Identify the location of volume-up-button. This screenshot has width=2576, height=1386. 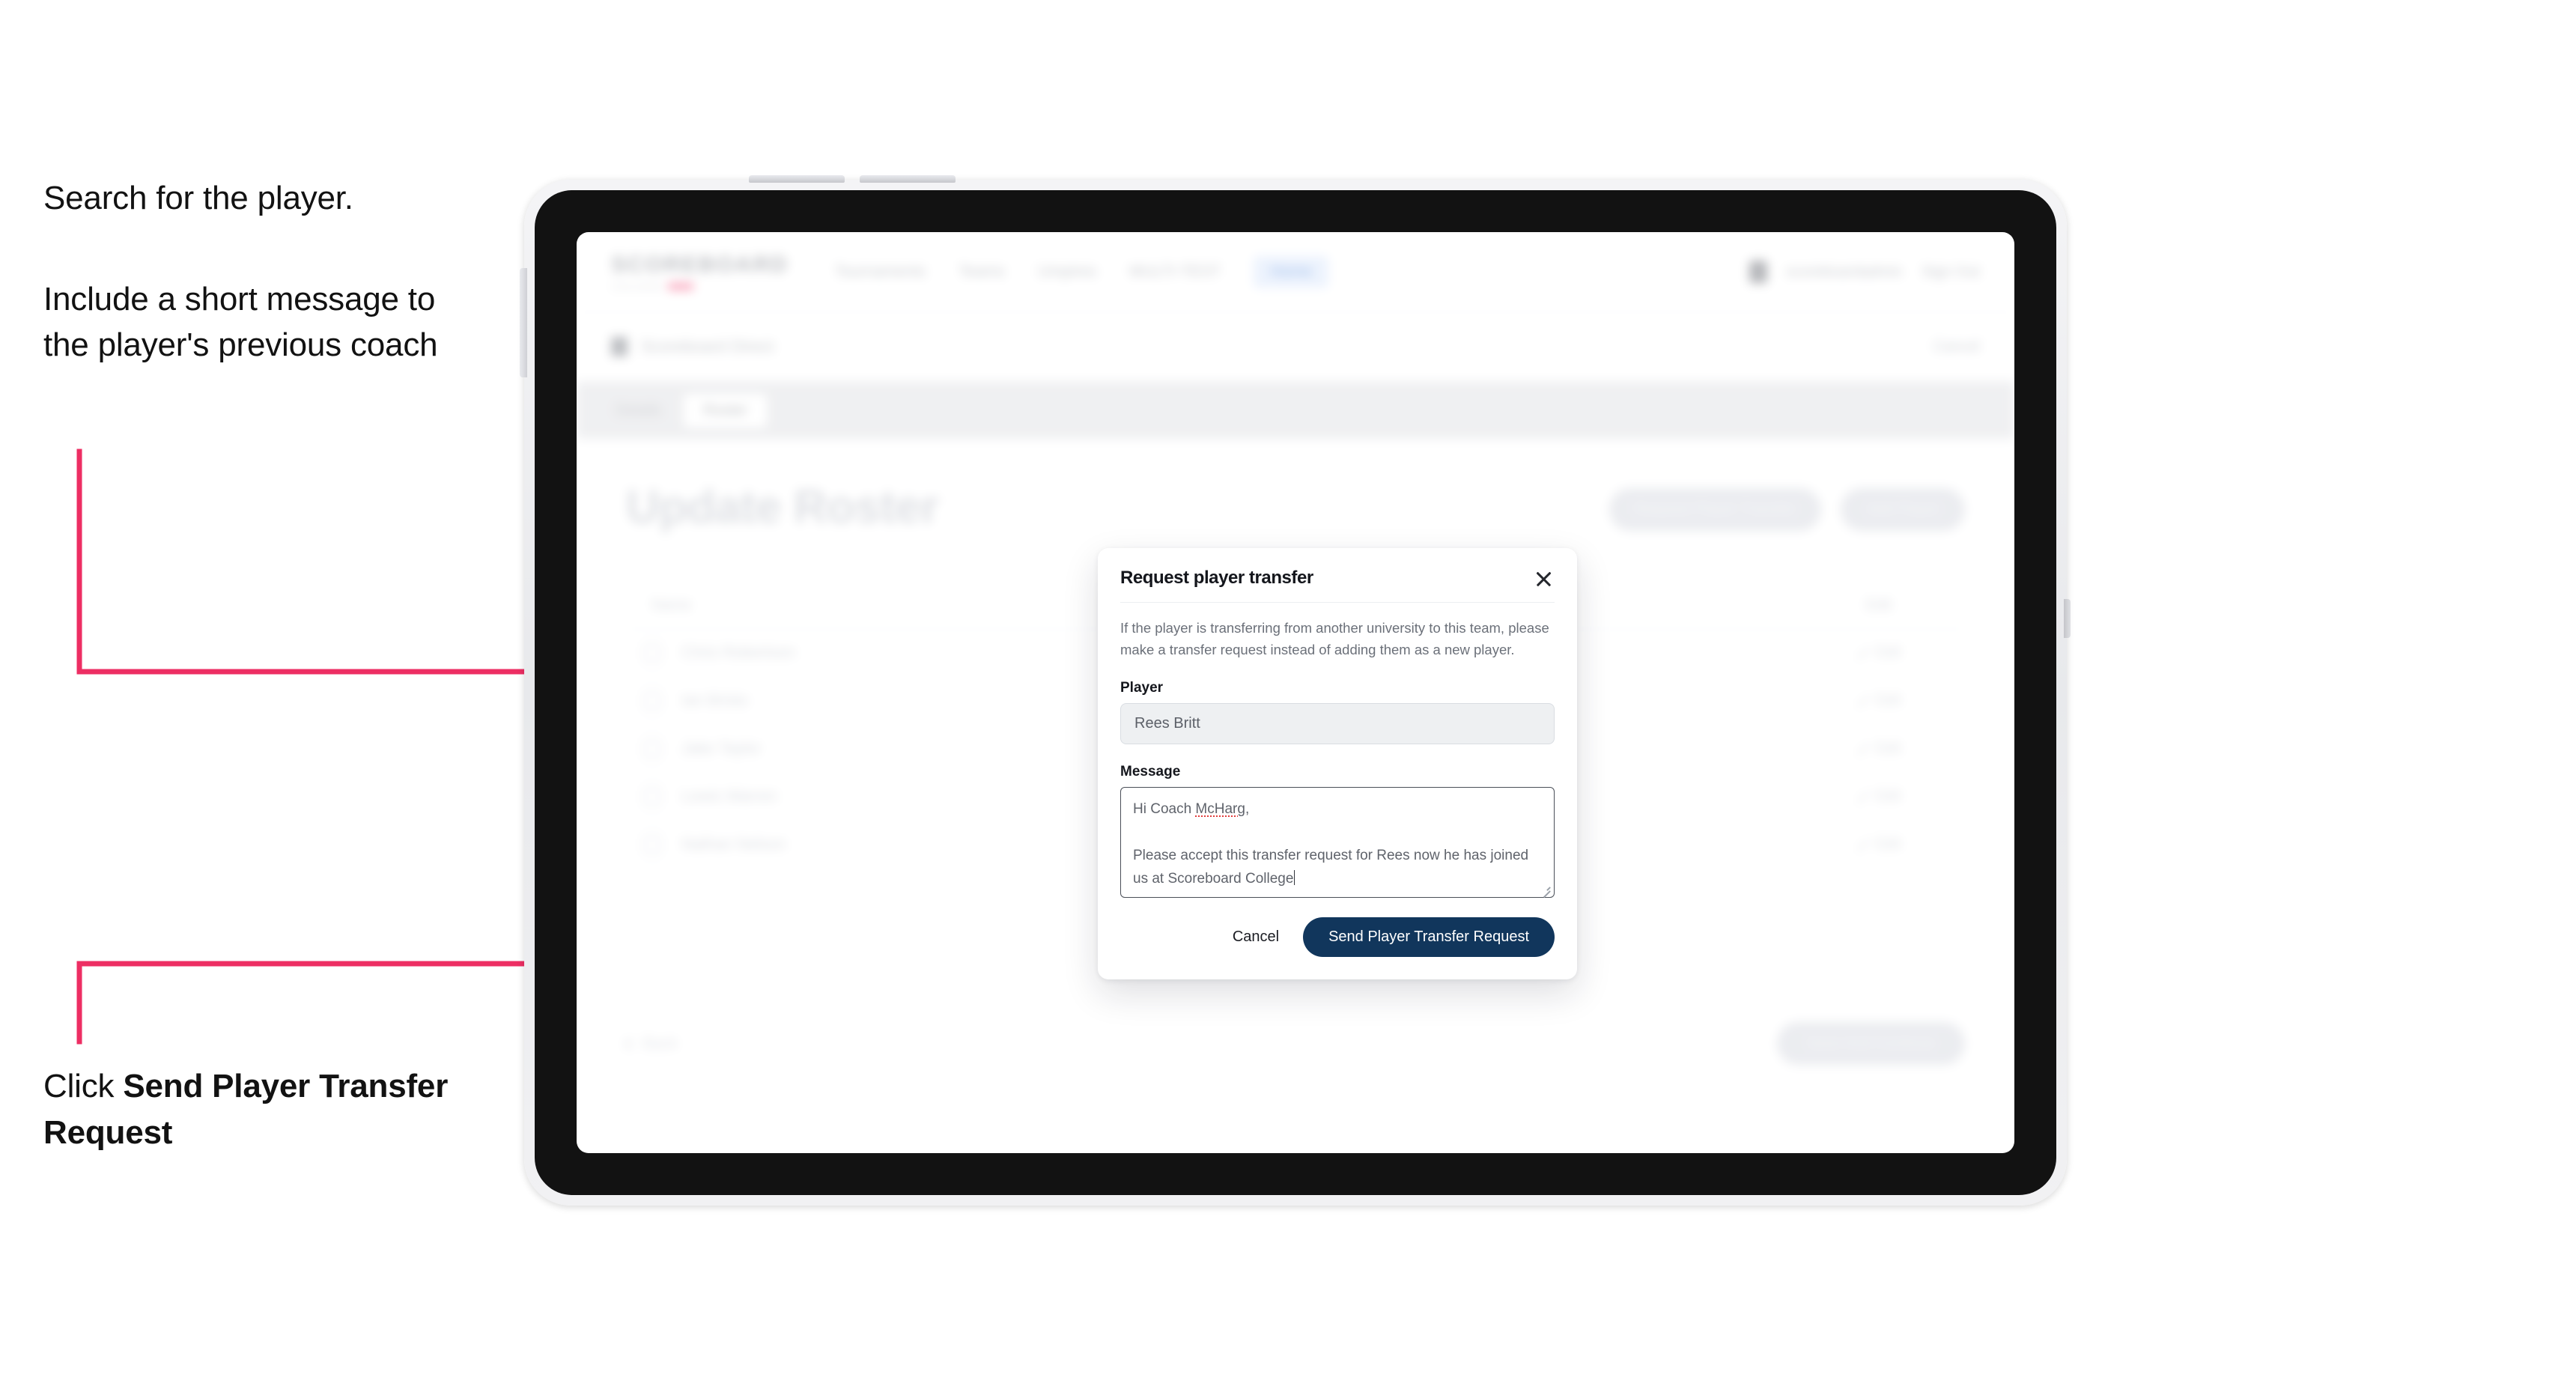
(797, 179).